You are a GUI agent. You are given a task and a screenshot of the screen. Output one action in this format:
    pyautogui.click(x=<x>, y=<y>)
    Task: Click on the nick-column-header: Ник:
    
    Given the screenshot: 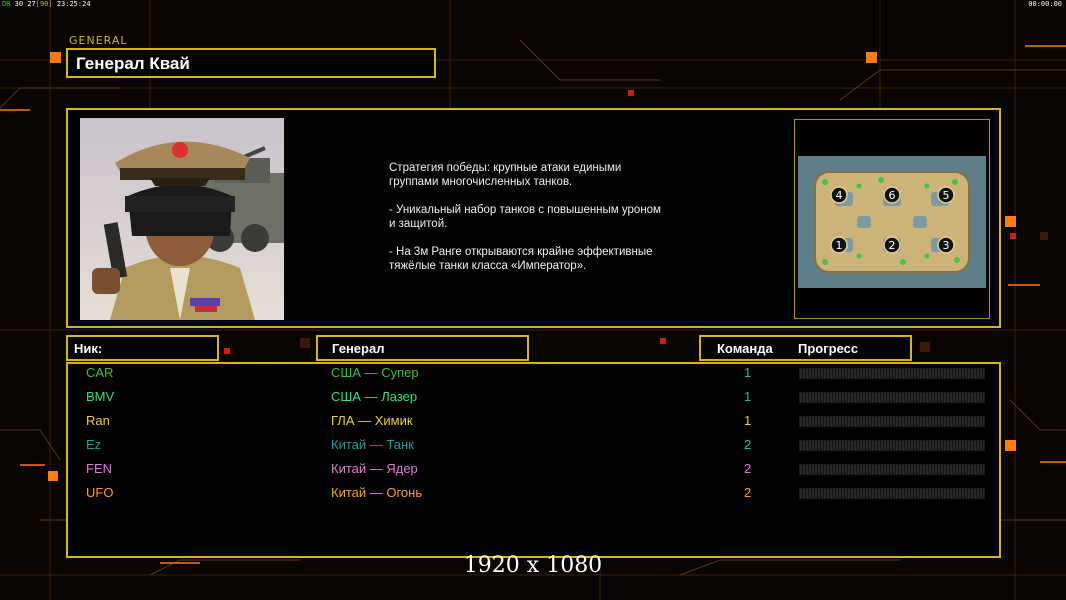 What is the action you would take?
    pyautogui.click(x=142, y=348)
    